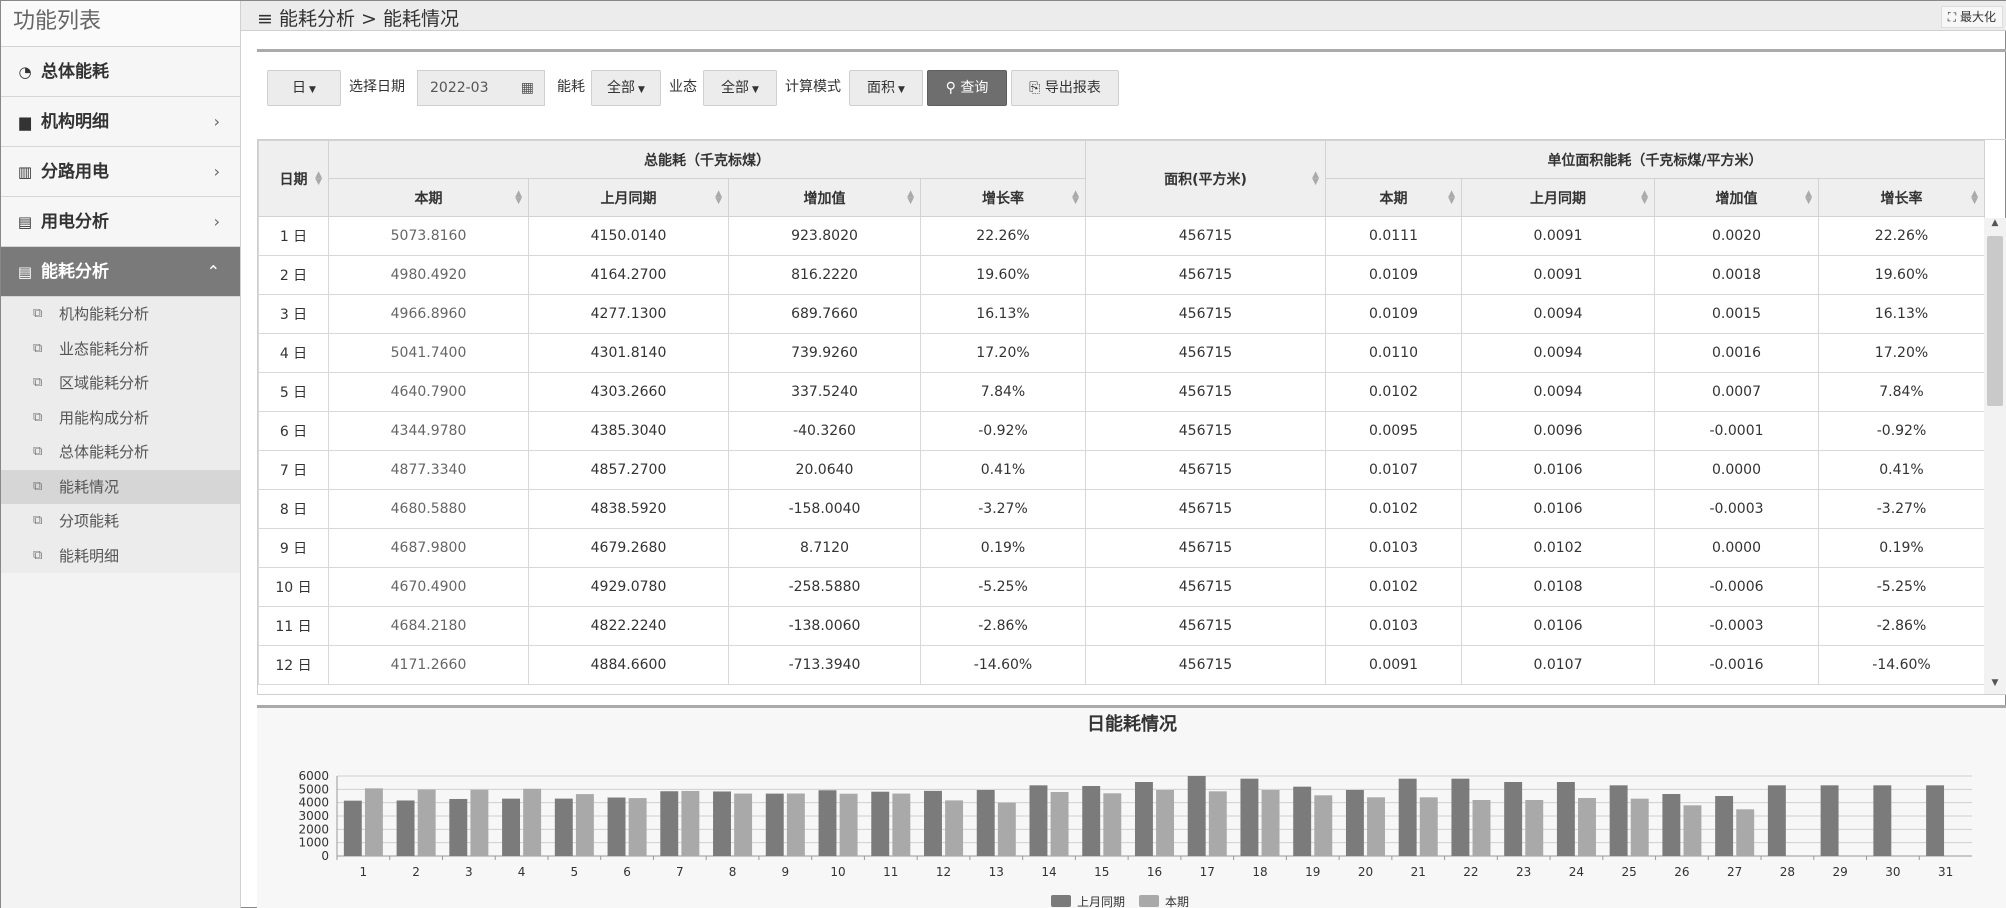 Image resolution: width=2006 pixels, height=908 pixels. What do you see at coordinates (1995, 226) in the screenshot?
I see `scroll-up-icon: ▲` at bounding box center [1995, 226].